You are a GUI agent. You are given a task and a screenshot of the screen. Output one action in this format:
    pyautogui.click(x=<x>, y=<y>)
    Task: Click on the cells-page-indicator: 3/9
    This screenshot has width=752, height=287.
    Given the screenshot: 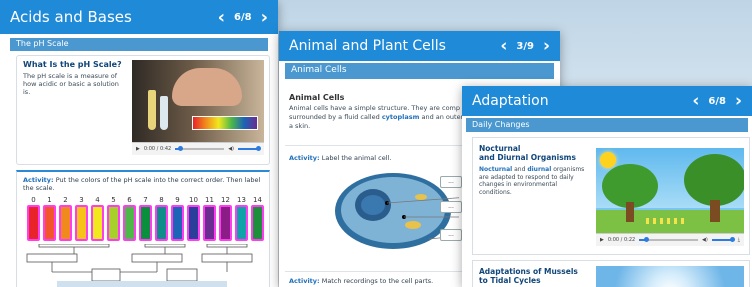 What is the action you would take?
    pyautogui.click(x=525, y=46)
    